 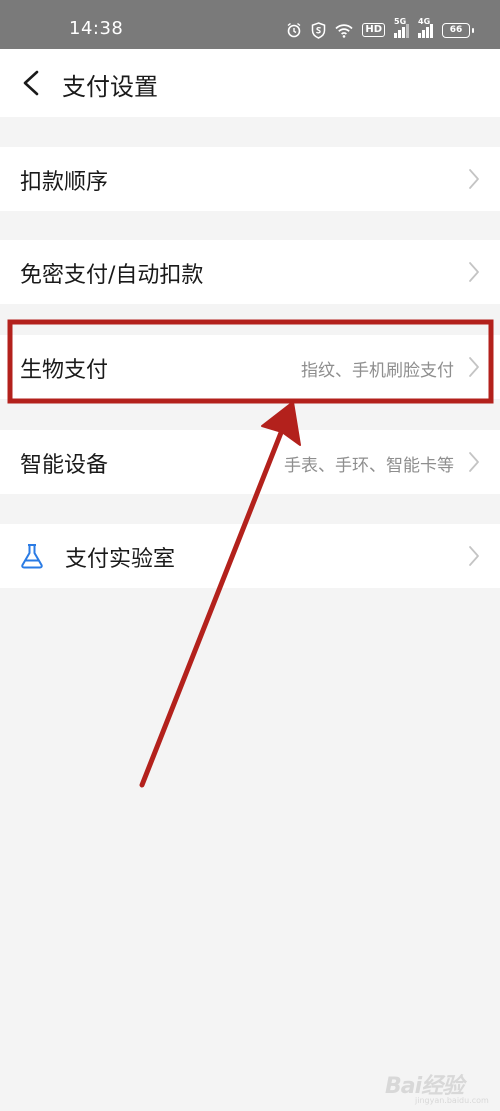 I want to click on row-label: 生物支付, so click(x=64, y=370).